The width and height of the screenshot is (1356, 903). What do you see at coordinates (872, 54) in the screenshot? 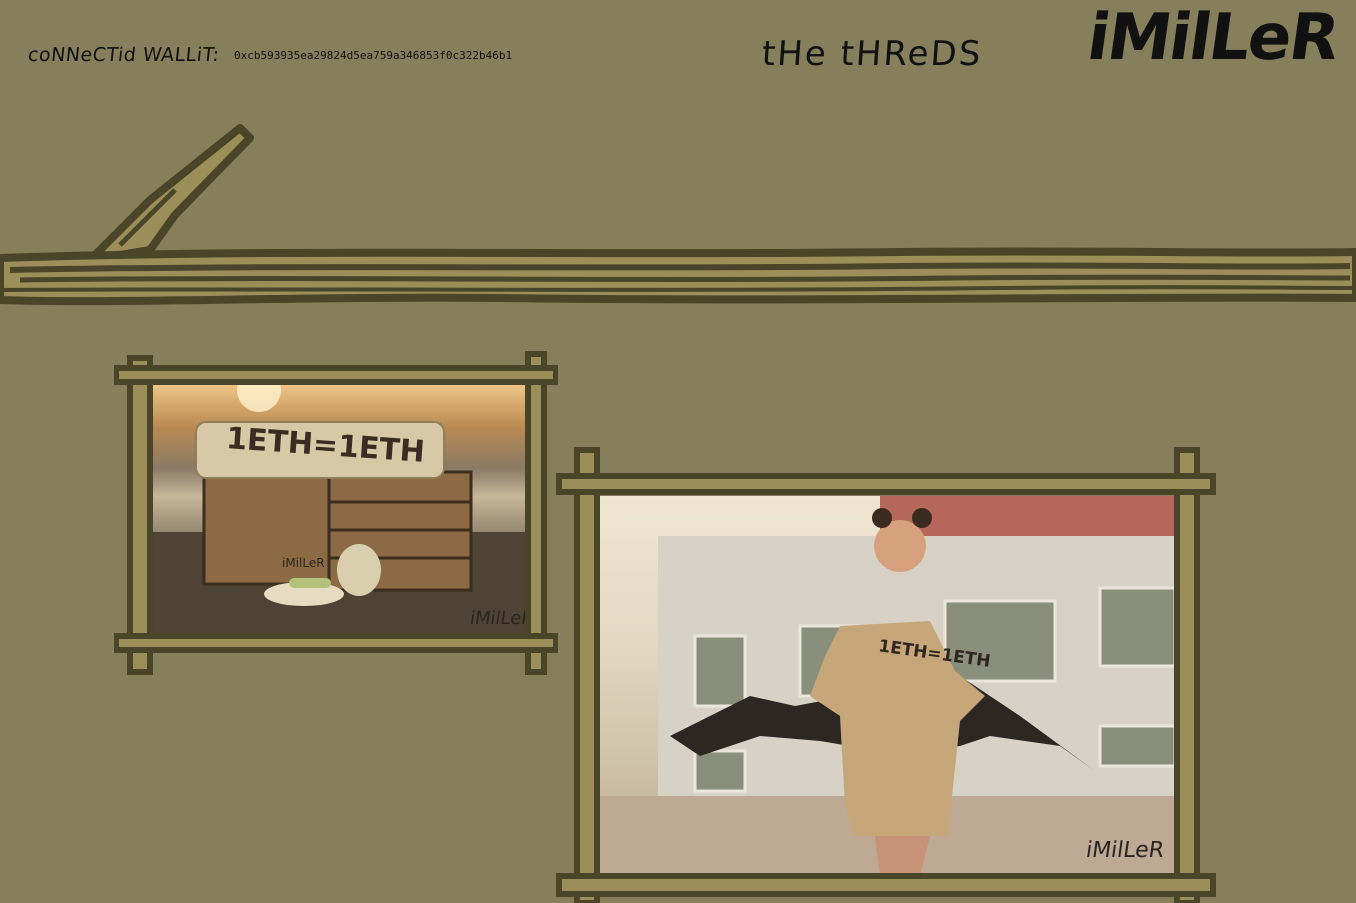
I see `page-title: tHe tHReDS` at bounding box center [872, 54].